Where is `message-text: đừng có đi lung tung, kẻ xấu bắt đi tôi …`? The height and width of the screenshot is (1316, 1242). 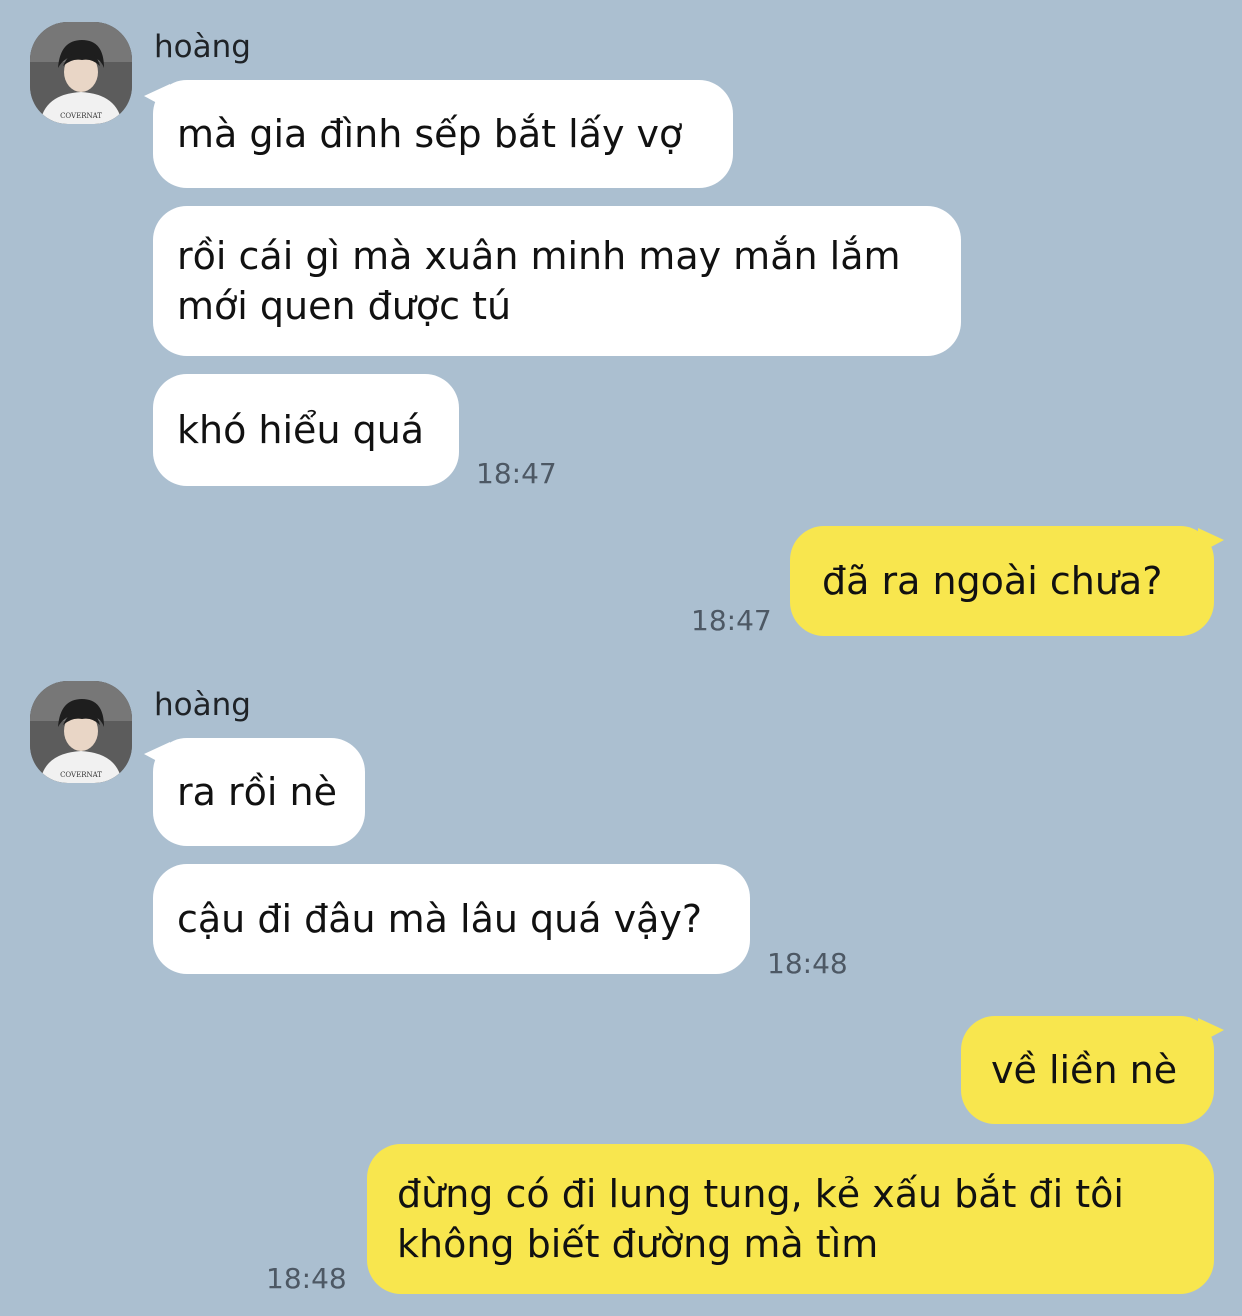 message-text: đừng có đi lung tung, kẻ xấu bắt đi tôi … is located at coordinates (760, 1219).